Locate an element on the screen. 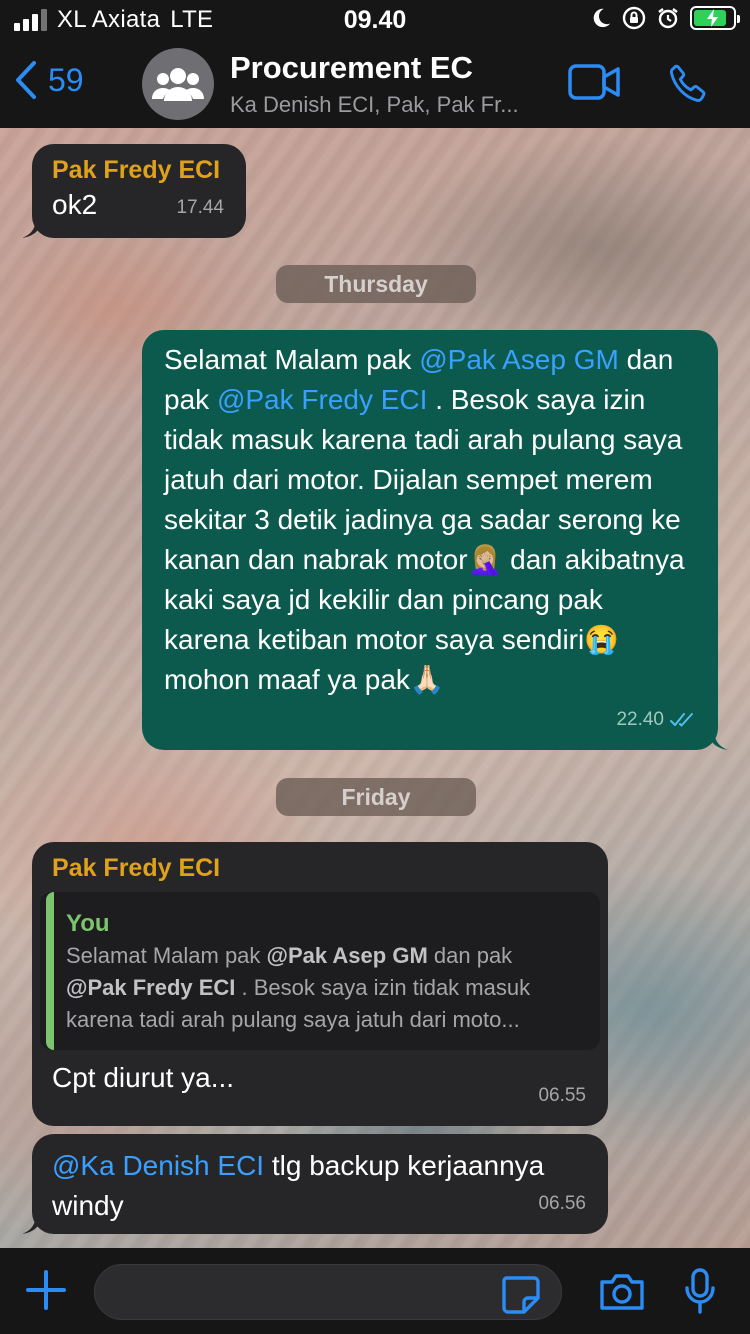  camera-icon is located at coordinates (622, 1292).